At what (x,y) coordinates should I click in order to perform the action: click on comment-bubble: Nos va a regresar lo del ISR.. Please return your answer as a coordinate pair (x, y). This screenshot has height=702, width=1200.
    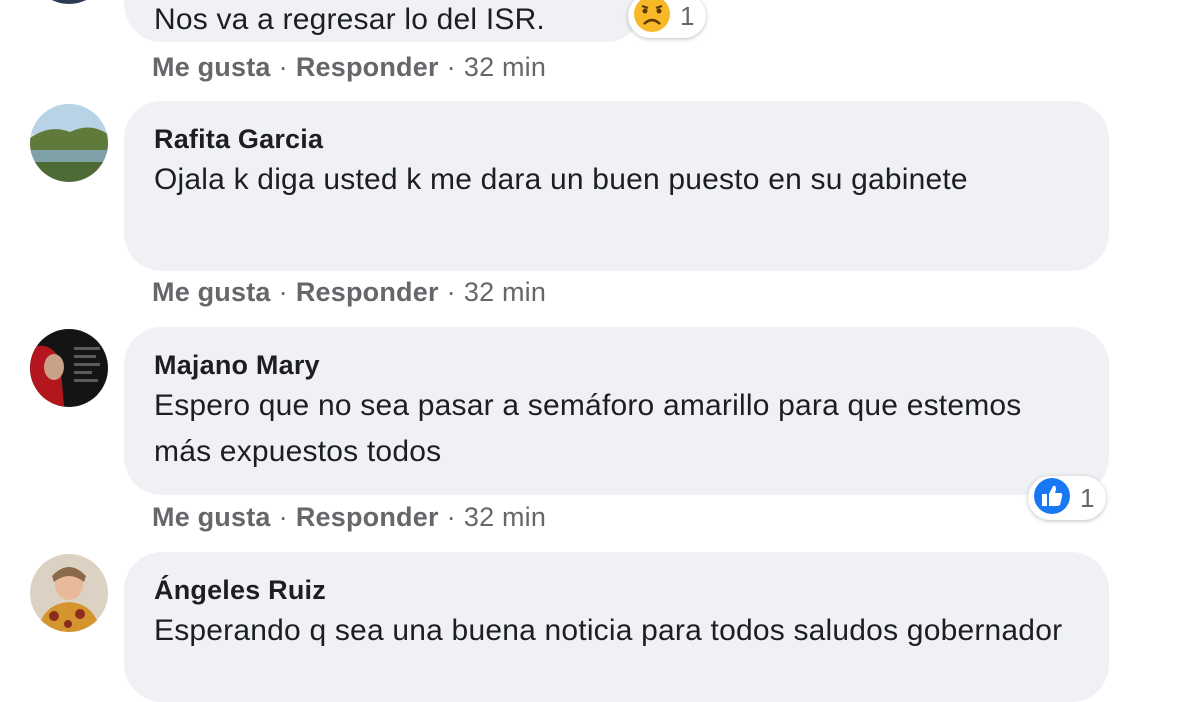
    Looking at the image, I should click on (384, 21).